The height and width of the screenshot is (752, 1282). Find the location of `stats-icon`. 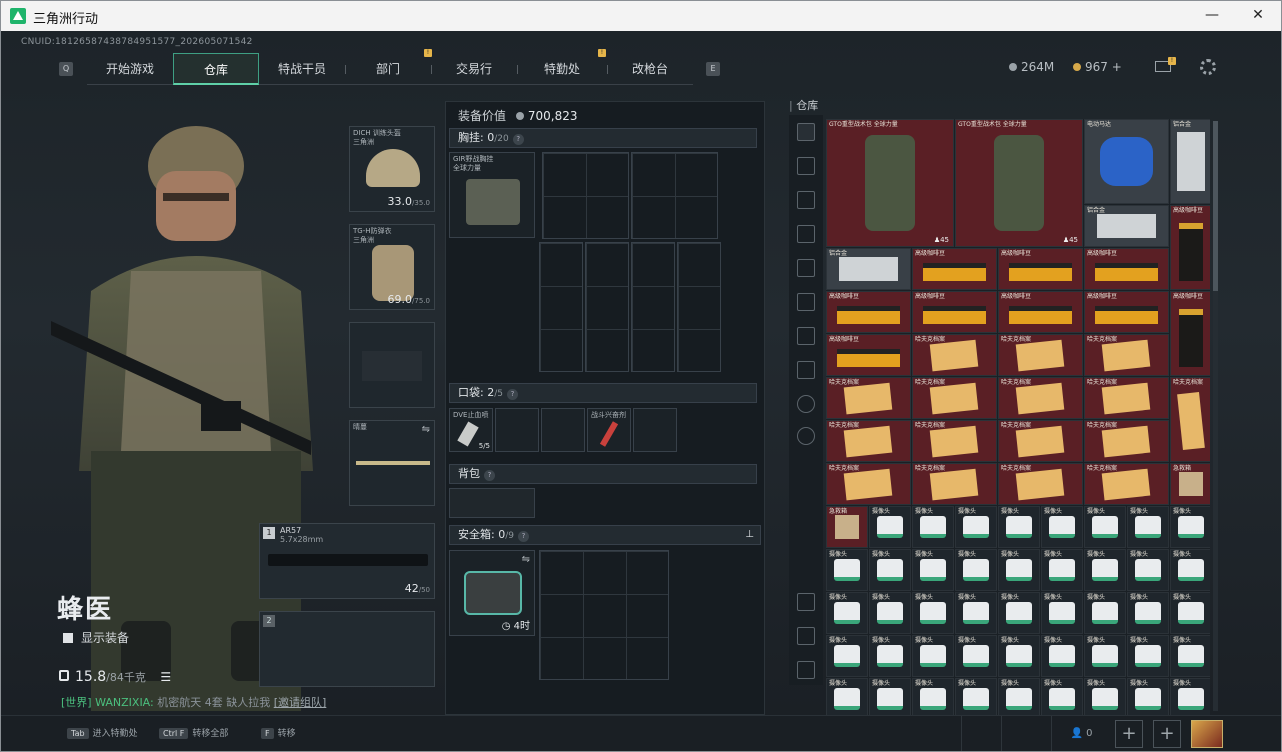

stats-icon is located at coordinates (979, 733).